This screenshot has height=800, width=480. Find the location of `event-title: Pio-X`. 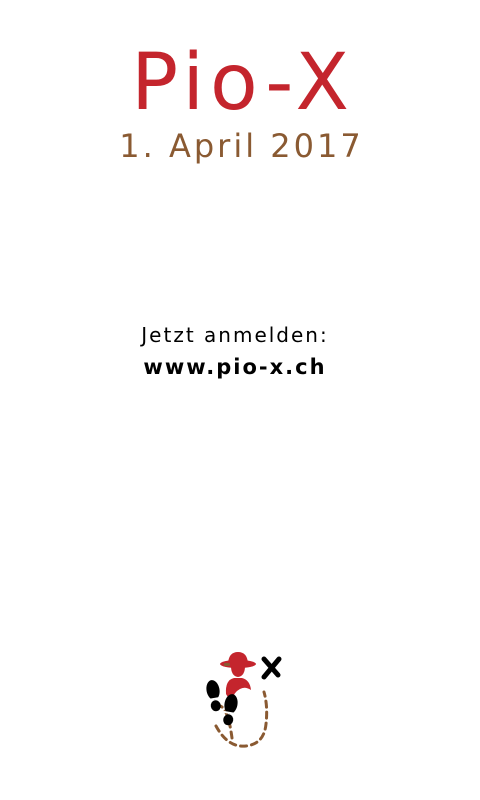

event-title: Pio-X is located at coordinates (243, 83).